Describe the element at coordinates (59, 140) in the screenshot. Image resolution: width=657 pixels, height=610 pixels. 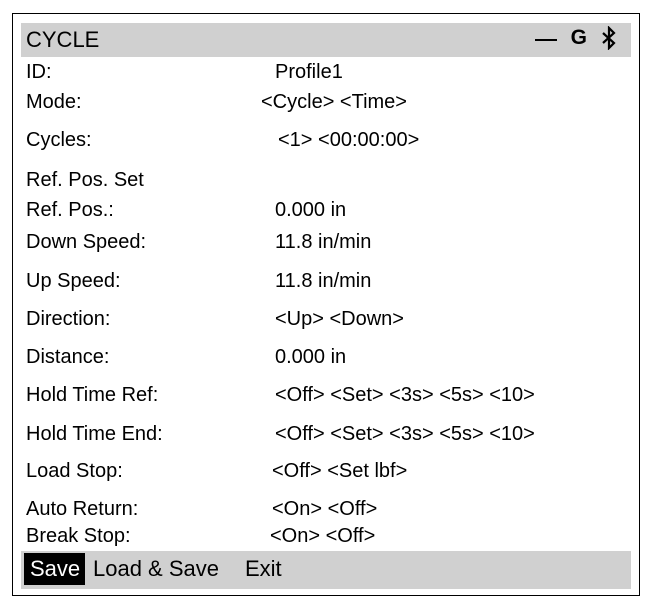
I see `field-label: Cycles:` at that location.